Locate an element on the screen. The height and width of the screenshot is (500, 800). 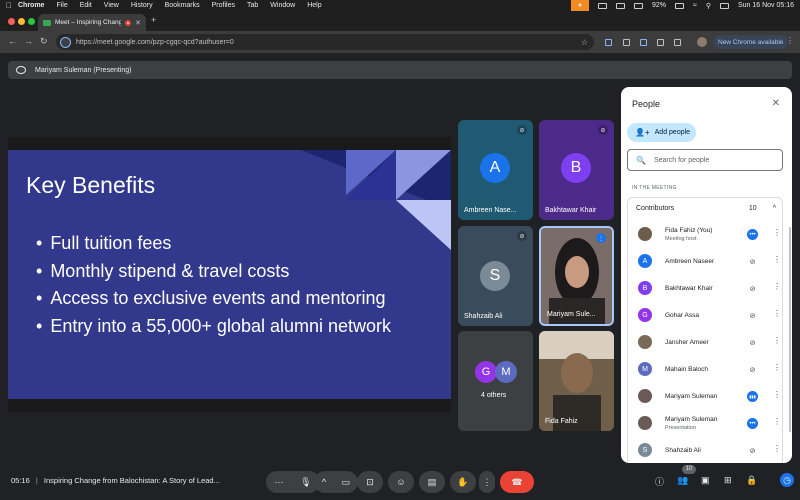
audio-settings-icon: ··· is located at coordinates (278, 482).